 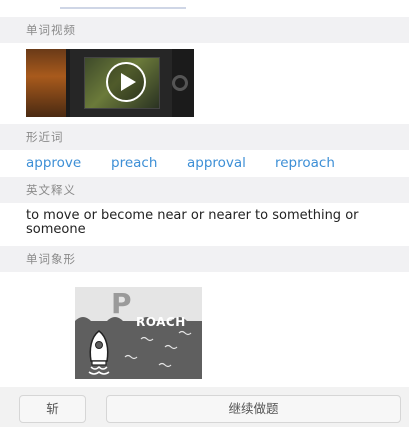 I want to click on continue-practice-button: 继续做题, so click(x=253, y=409).